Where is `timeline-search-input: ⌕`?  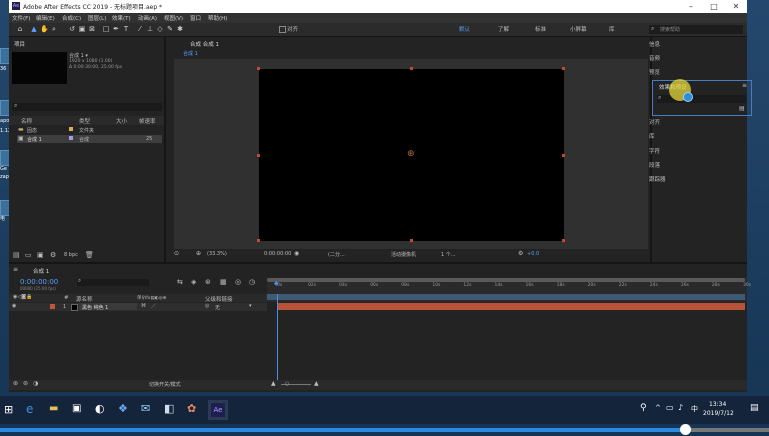
timeline-search-input: ⌕ is located at coordinates (113, 282).